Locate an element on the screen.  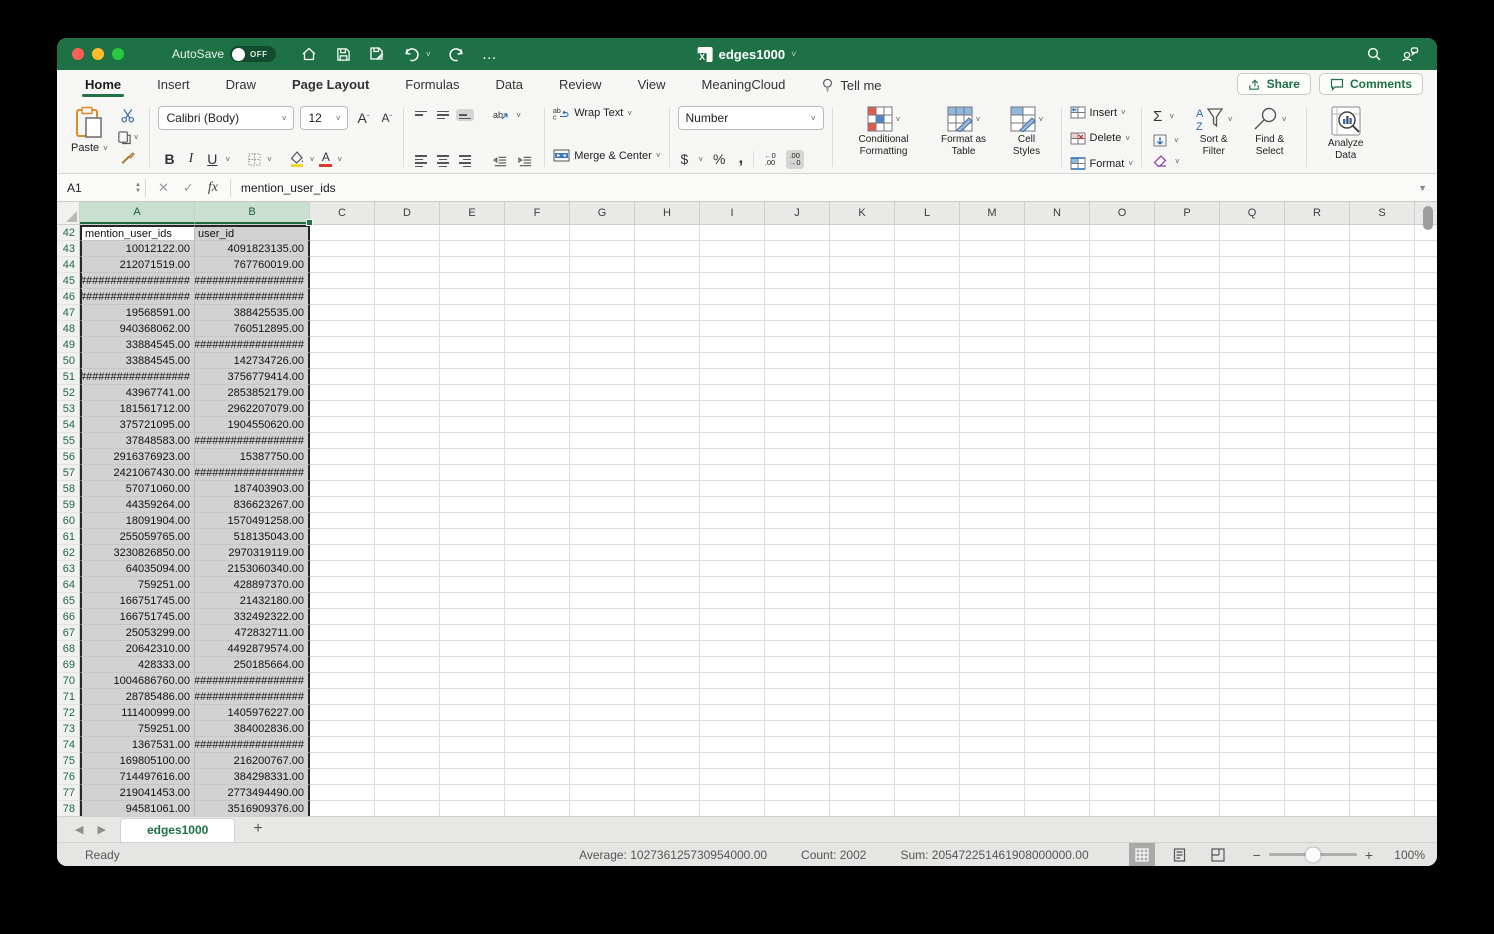
home-icon is located at coordinates (309, 54).